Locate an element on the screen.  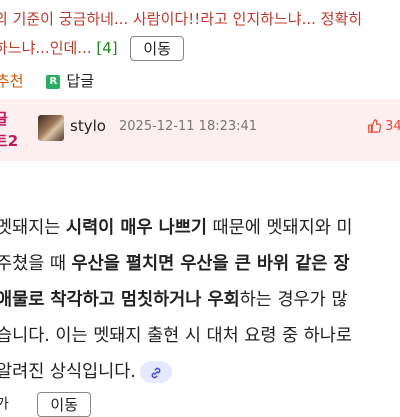
quoted-comment-line: 의 기준이 궁금하네... 사람이다!!라고 인지하느냐... 정확히 is located at coordinates (181, 18).